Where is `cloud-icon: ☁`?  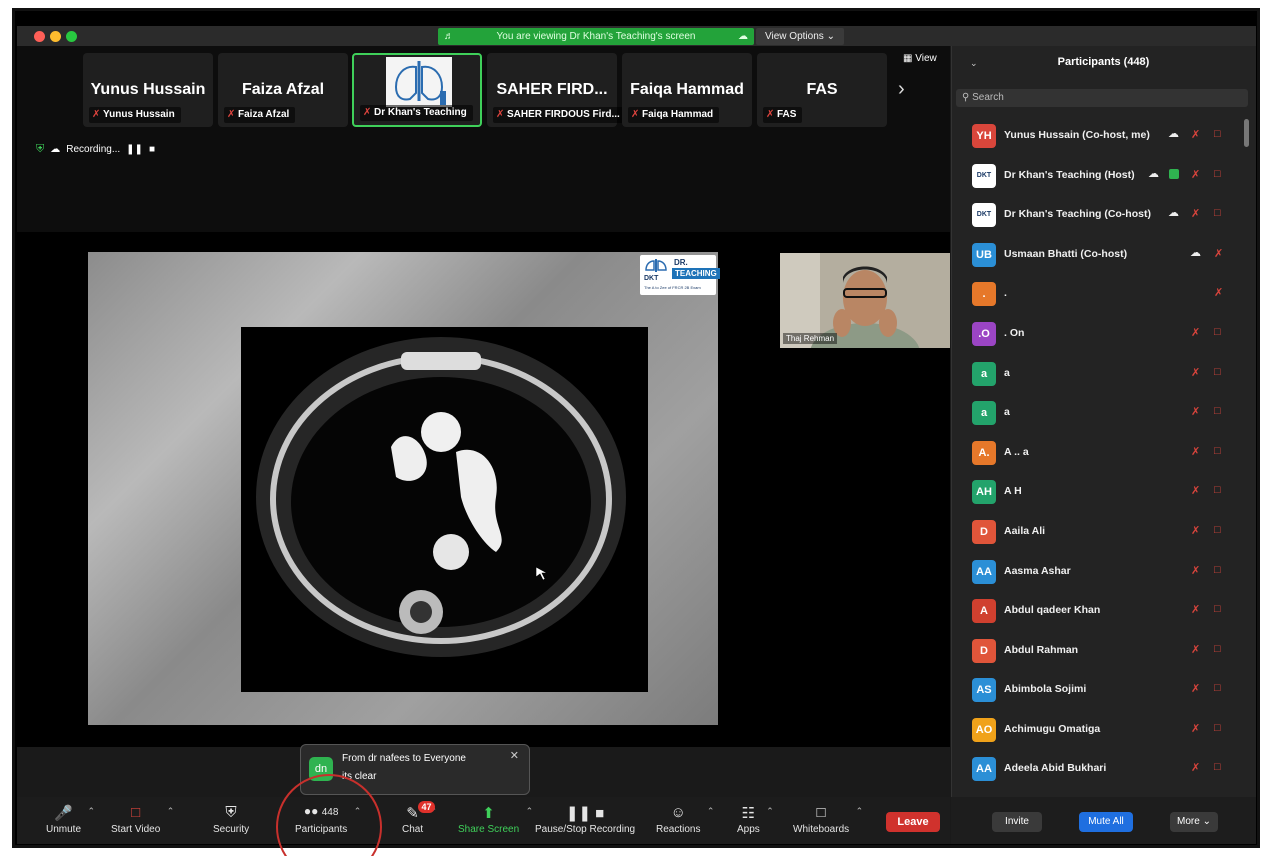 cloud-icon: ☁ is located at coordinates (1173, 134).